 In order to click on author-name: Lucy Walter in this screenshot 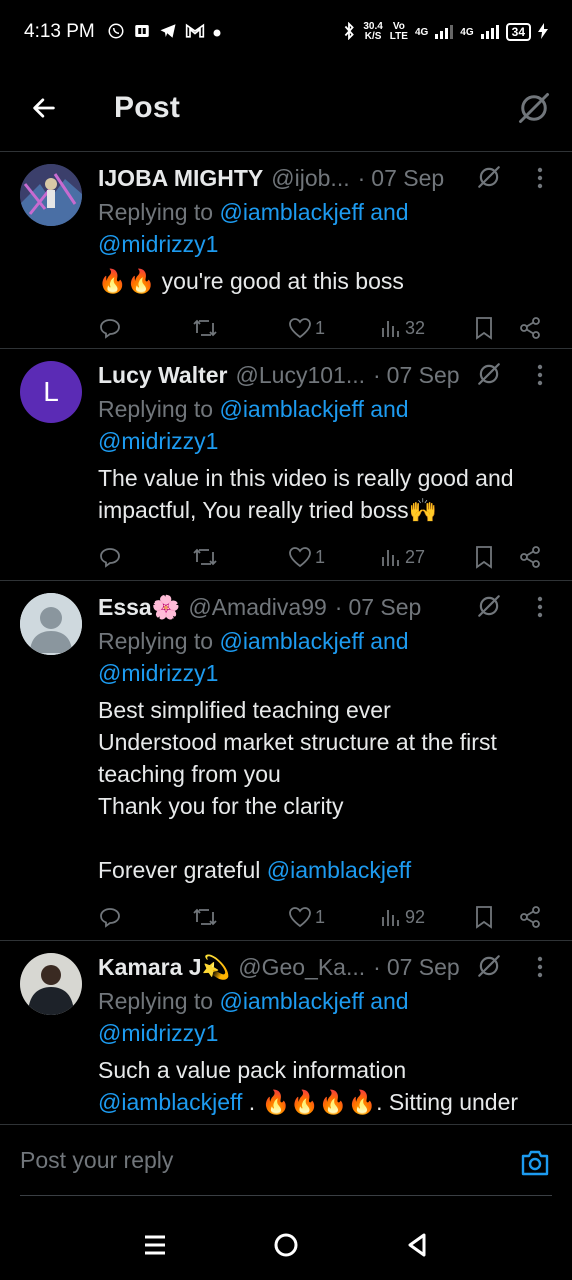, I will do `click(163, 375)`.